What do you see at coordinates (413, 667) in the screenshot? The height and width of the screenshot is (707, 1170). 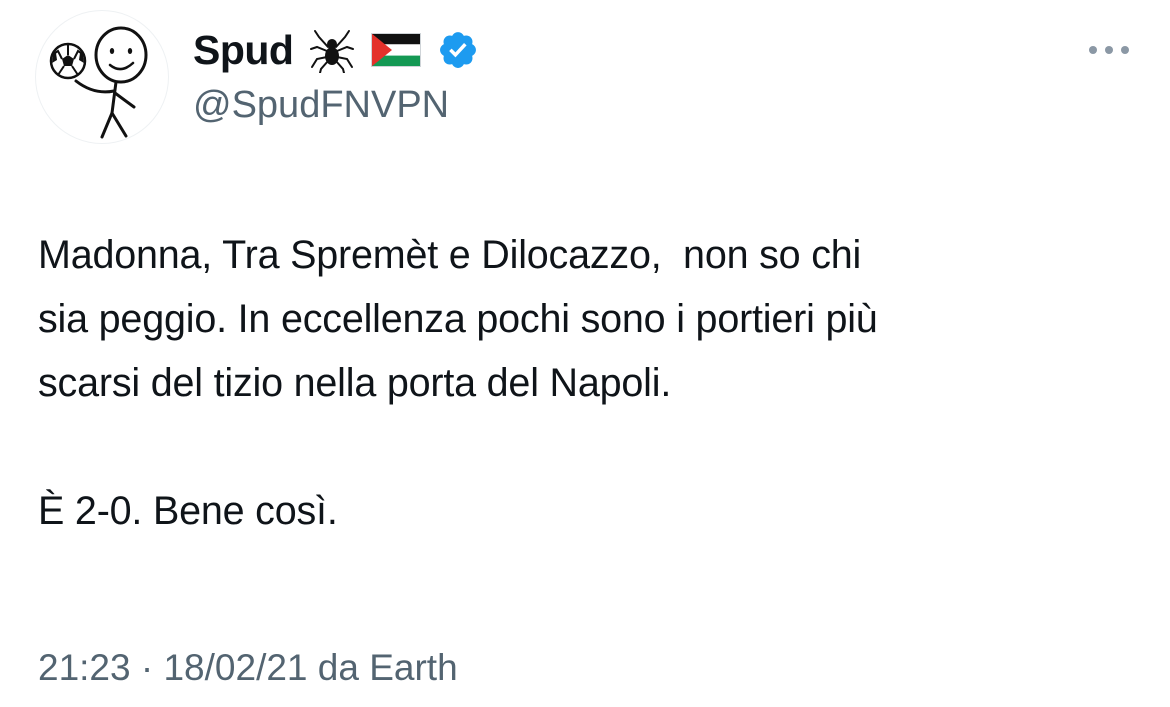 I see `tweet-source: Earth` at bounding box center [413, 667].